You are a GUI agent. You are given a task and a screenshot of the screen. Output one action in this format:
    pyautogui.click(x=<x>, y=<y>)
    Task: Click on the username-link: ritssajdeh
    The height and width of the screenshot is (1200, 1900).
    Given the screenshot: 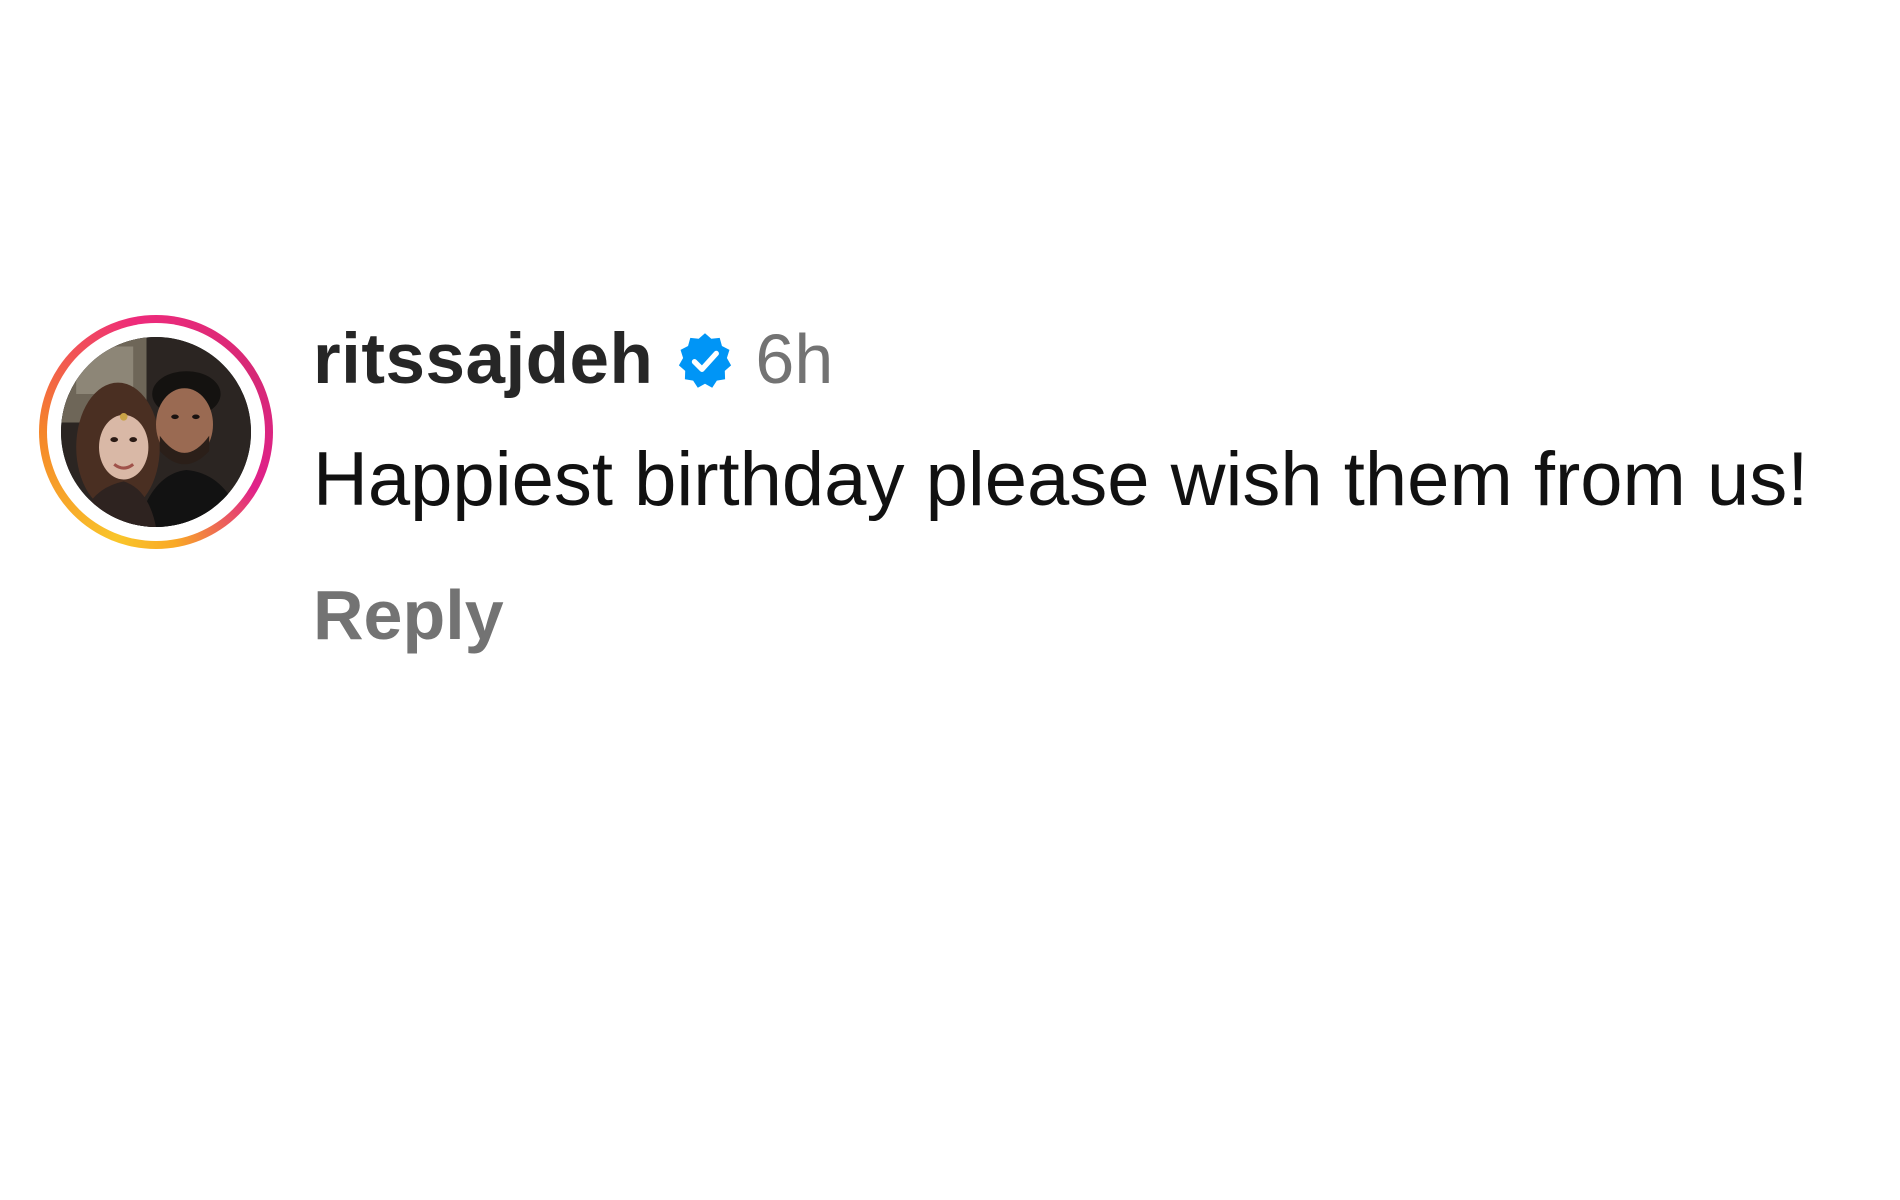 What is the action you would take?
    pyautogui.click(x=483, y=359)
    